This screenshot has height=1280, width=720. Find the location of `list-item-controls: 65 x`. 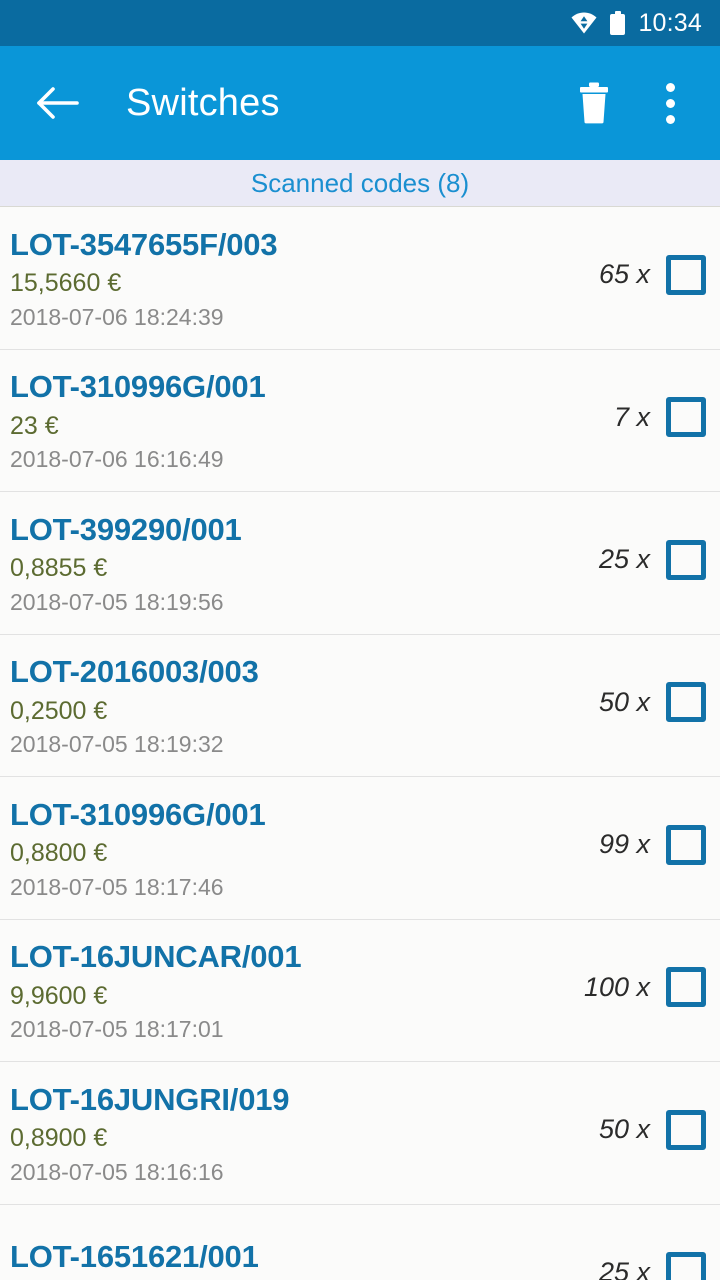

list-item-controls: 65 x is located at coordinates (652, 278).